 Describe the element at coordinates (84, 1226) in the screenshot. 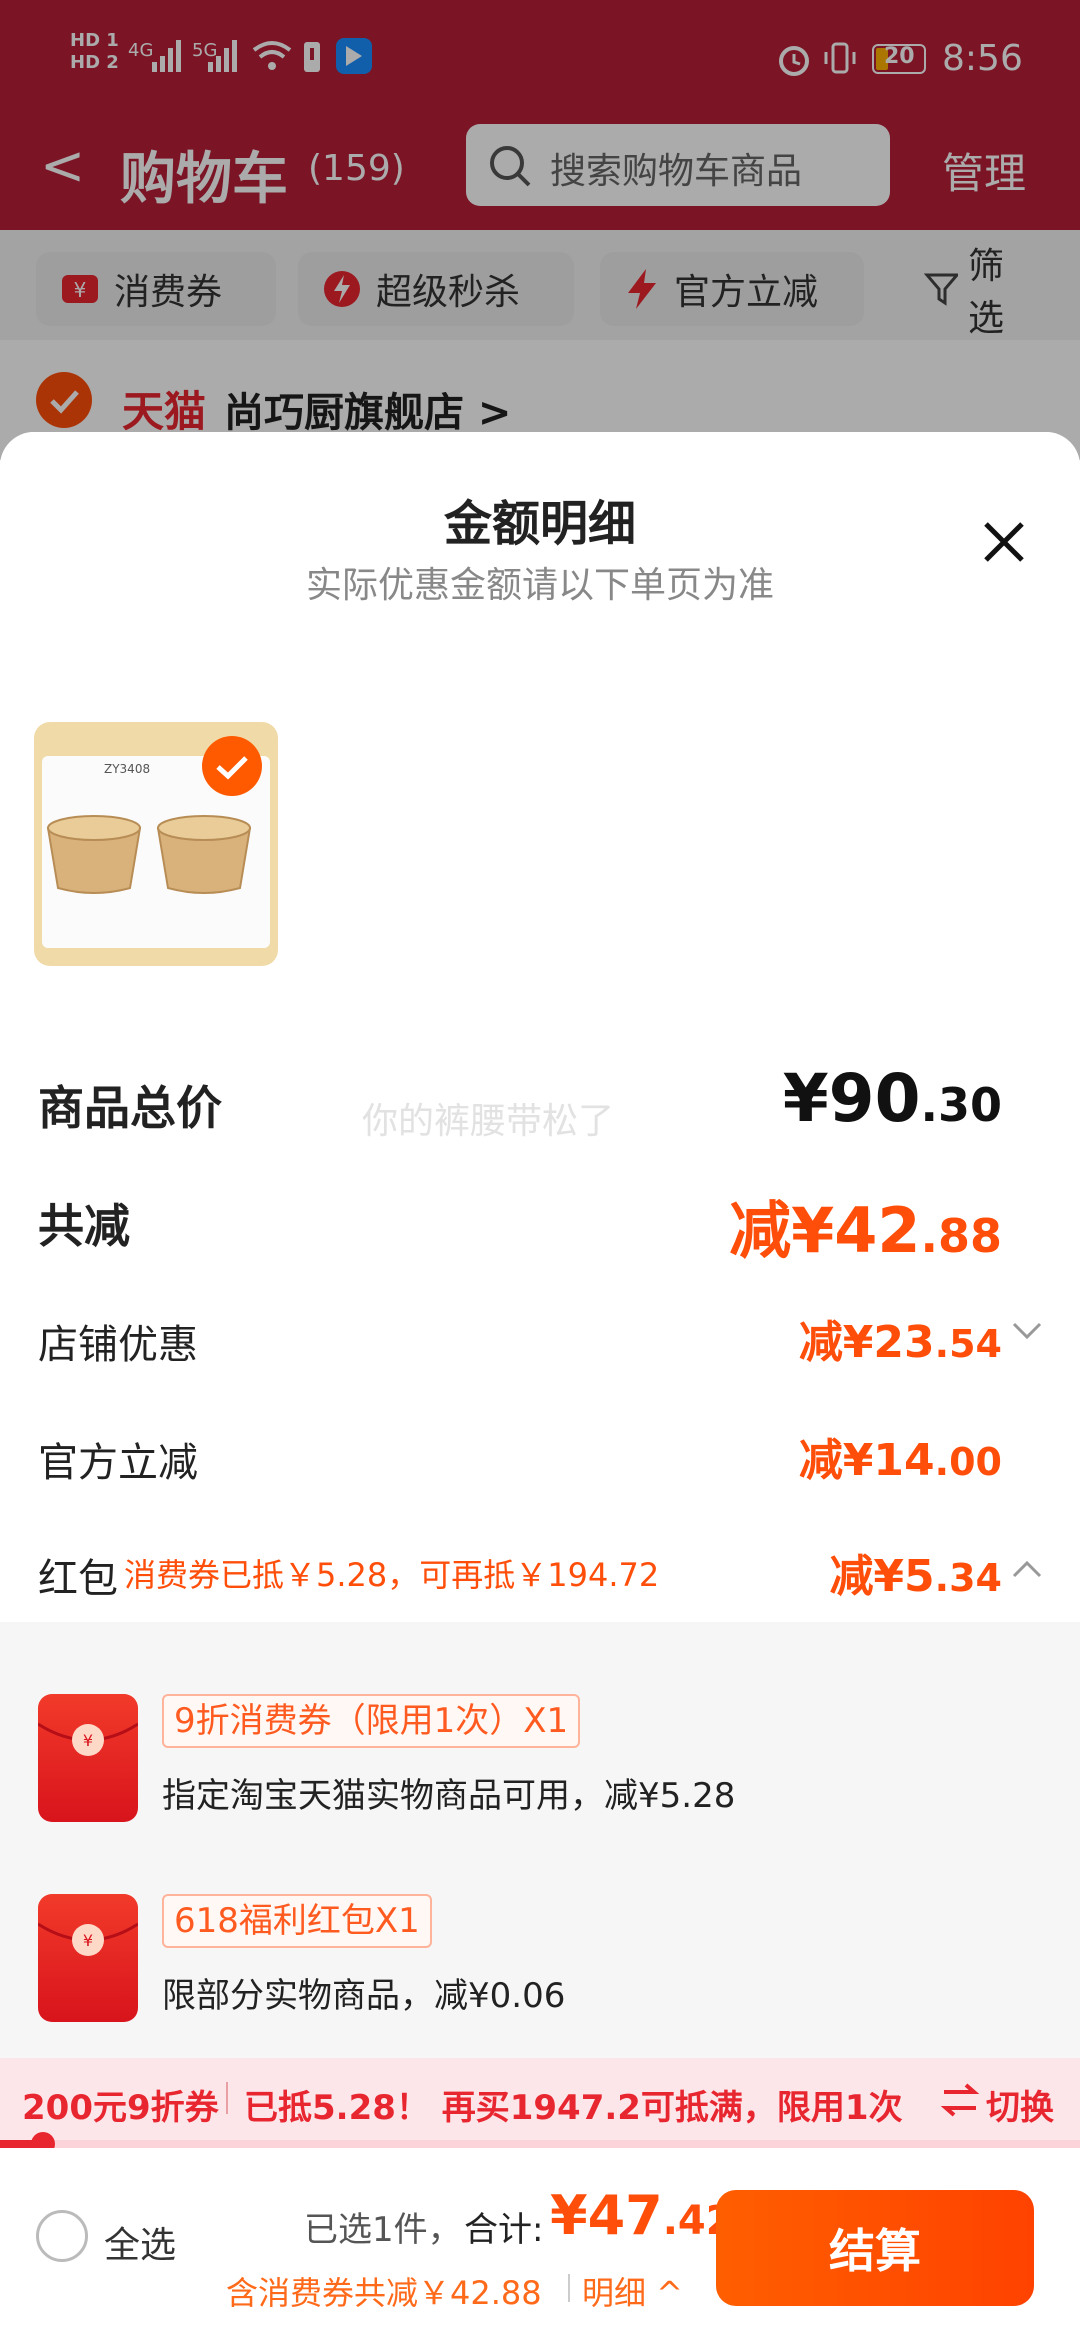

I see `discount-label: 共减` at that location.